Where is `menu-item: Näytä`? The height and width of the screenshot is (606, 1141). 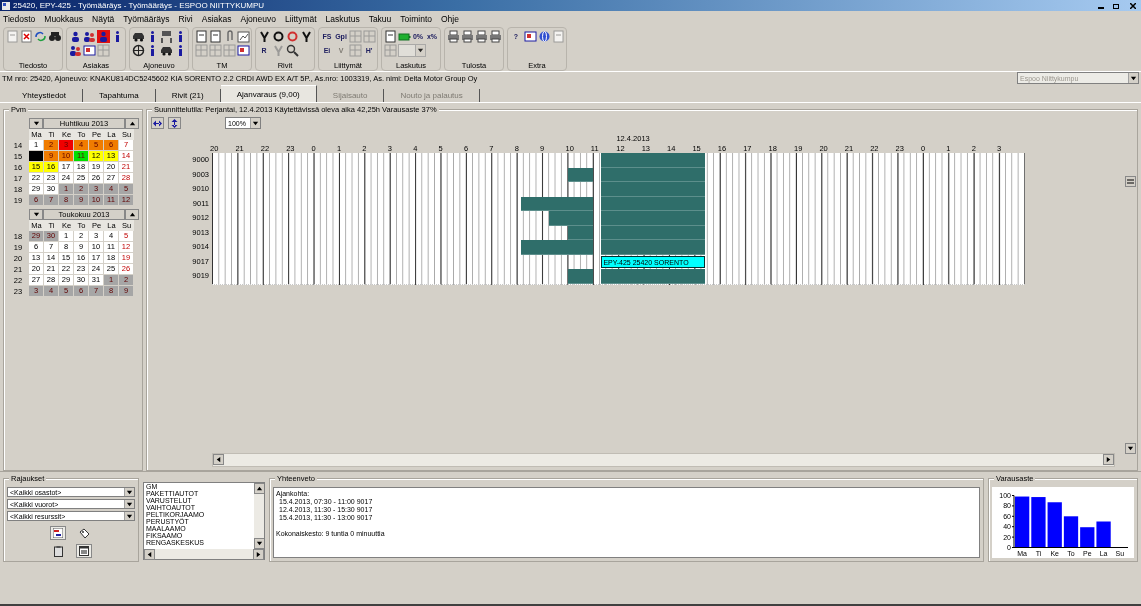
menu-item: Näytä is located at coordinates (103, 19).